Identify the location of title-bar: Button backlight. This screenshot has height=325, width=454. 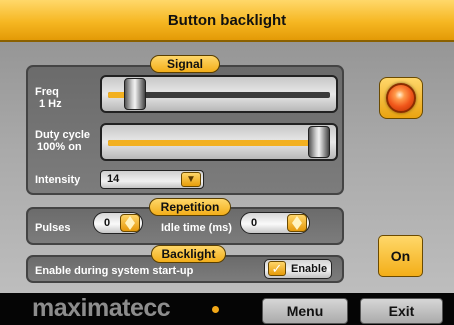
(227, 21).